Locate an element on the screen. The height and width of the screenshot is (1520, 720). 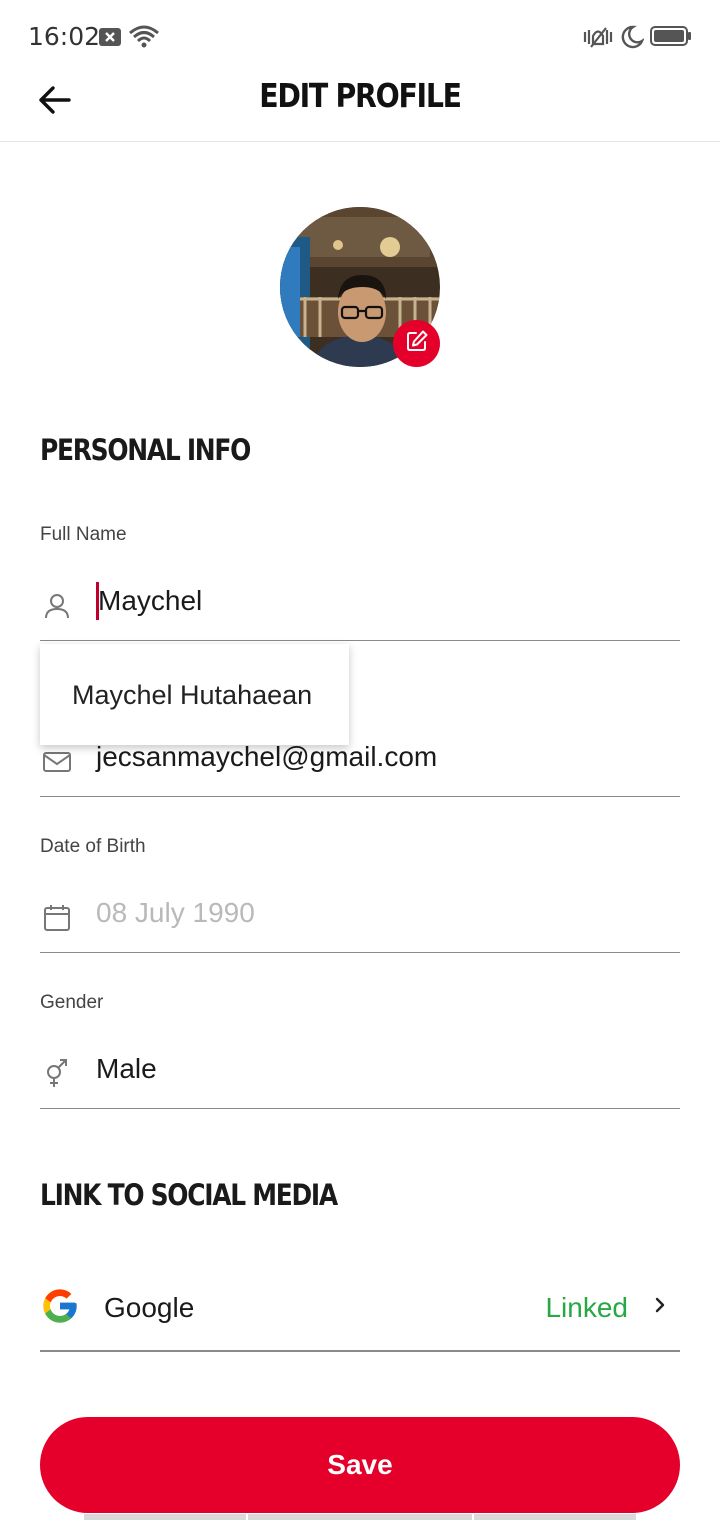
app-bar: EDIT PROFILE is located at coordinates (360, 107).